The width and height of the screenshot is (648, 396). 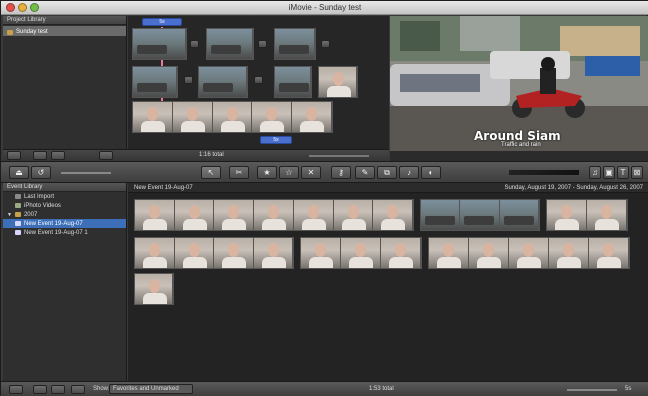 I want to click on event-item-label: Last Import, so click(x=39, y=196).